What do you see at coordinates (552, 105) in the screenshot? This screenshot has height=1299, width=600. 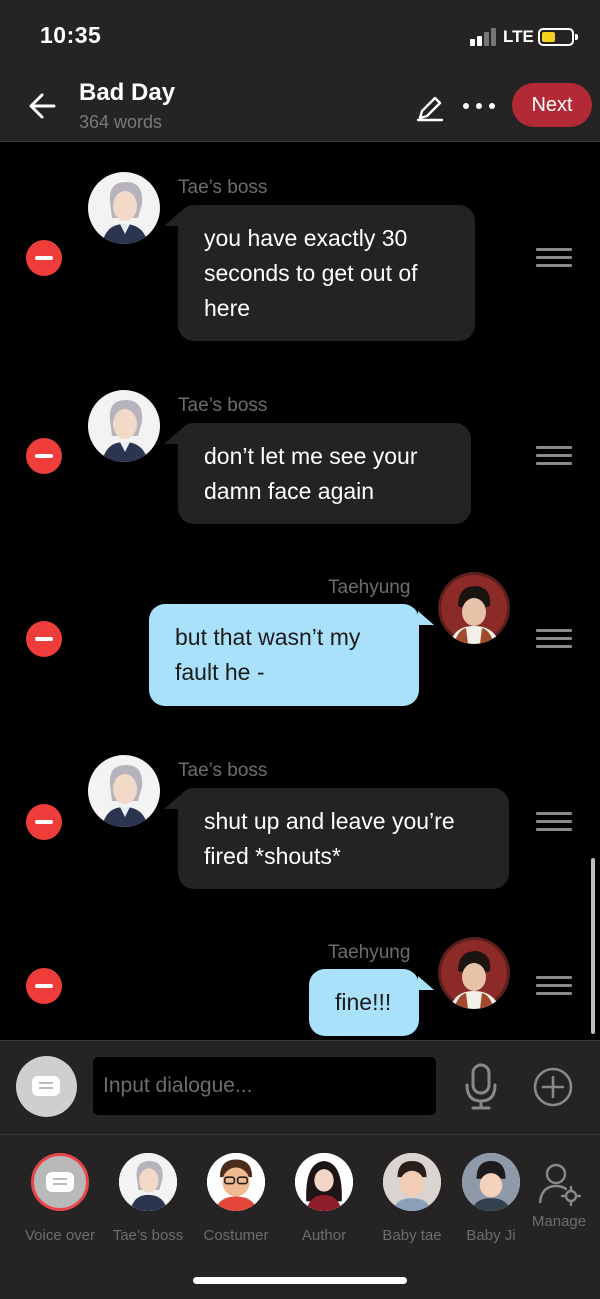 I see `next-button: Next` at bounding box center [552, 105].